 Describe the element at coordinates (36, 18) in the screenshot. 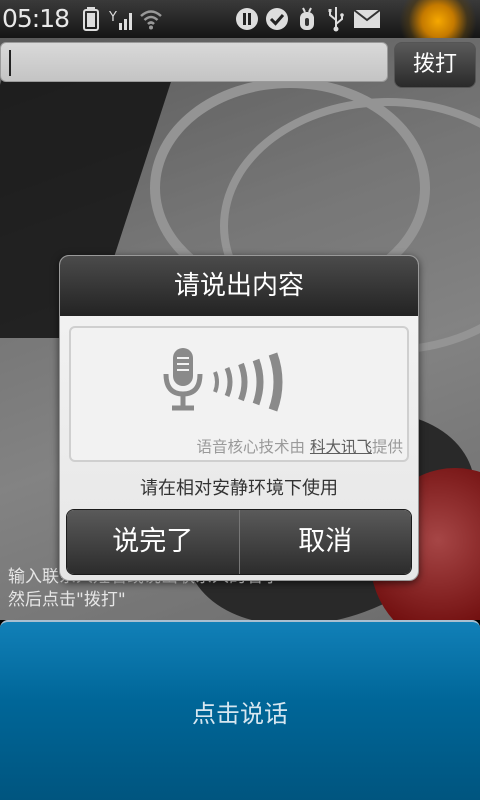

I see `status-time: 05:18` at that location.